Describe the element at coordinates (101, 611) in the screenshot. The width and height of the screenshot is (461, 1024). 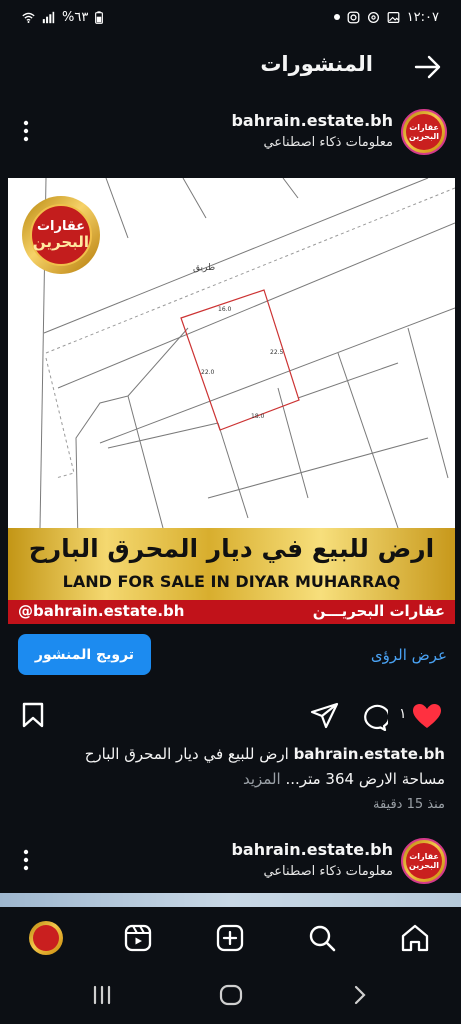
I see `handle-text: @bahrain.estate.bh` at that location.